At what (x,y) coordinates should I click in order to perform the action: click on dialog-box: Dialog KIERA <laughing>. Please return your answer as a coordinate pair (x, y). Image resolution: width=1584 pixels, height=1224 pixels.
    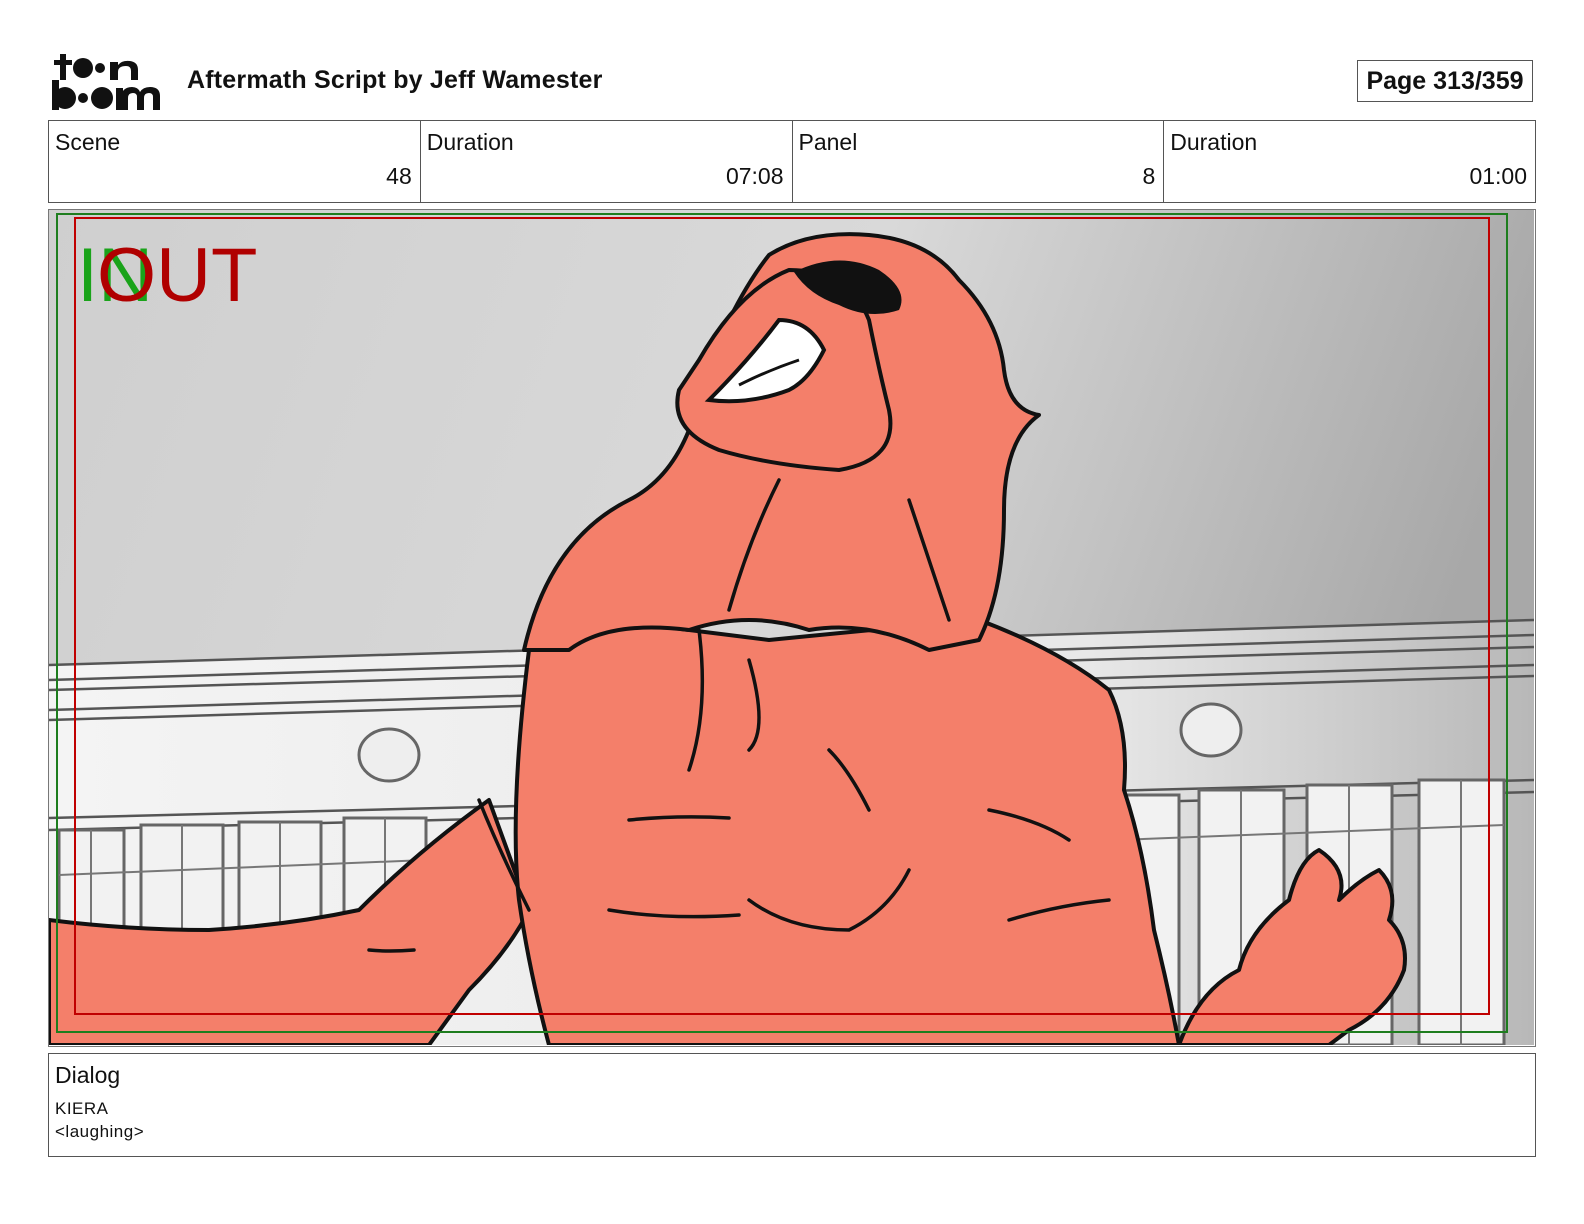
    Looking at the image, I should click on (792, 1105).